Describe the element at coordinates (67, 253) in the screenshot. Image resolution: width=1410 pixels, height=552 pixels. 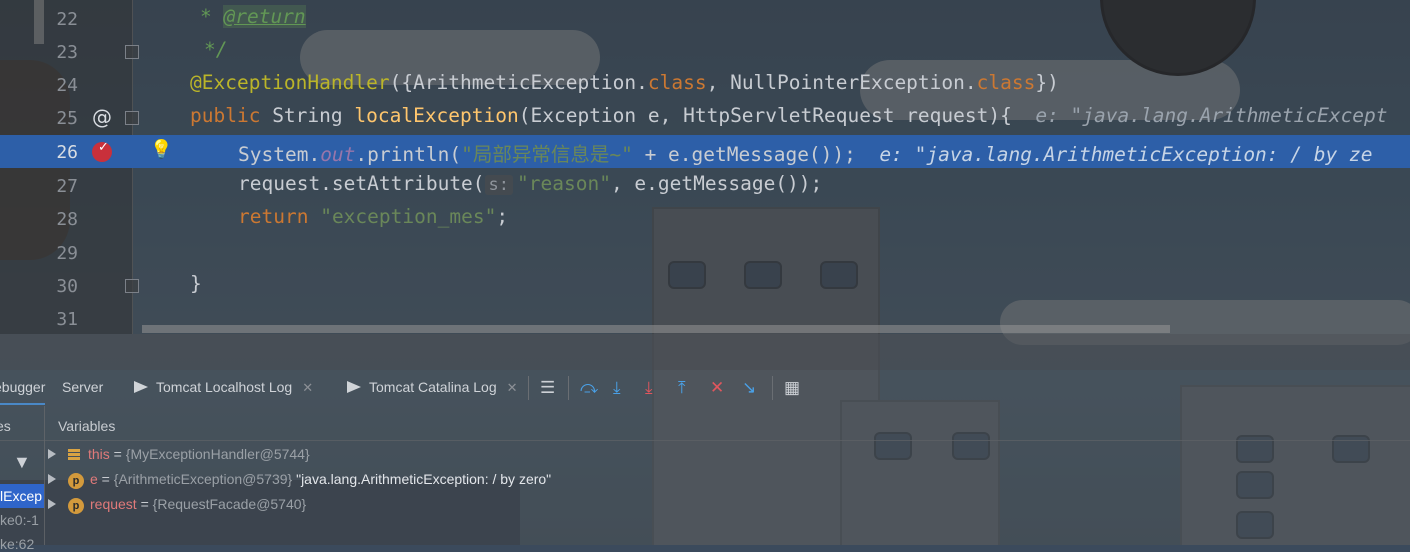
I see `line-number: 29` at that location.